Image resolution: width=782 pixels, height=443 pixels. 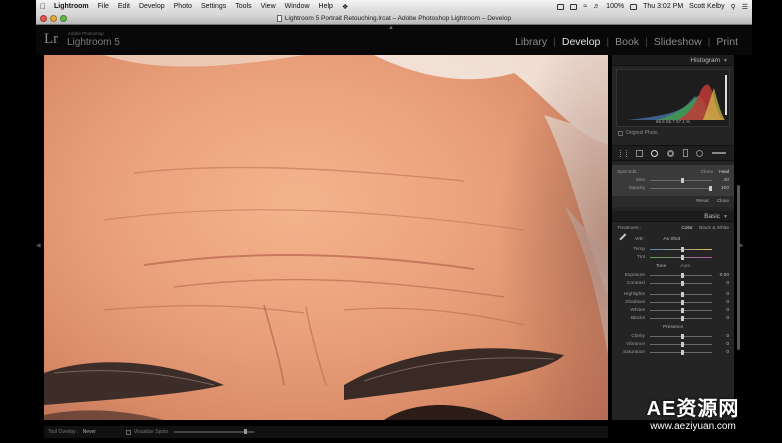 I want to click on contrast-value: 0, so click(x=723, y=283).